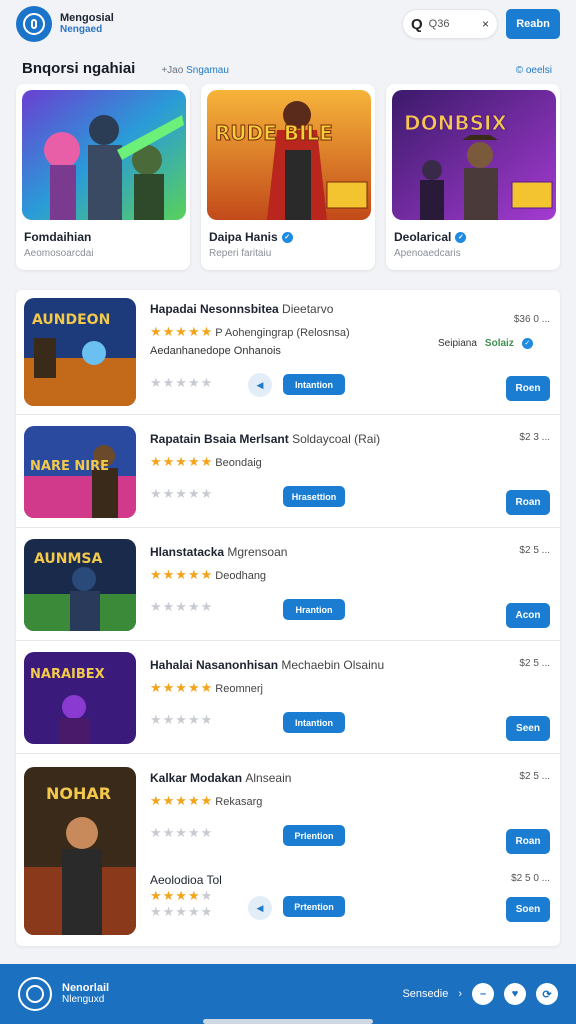 The width and height of the screenshot is (576, 1024). I want to click on app-title: Hahalai Nasanonhisan Mechaebin Olsainu, so click(267, 665).